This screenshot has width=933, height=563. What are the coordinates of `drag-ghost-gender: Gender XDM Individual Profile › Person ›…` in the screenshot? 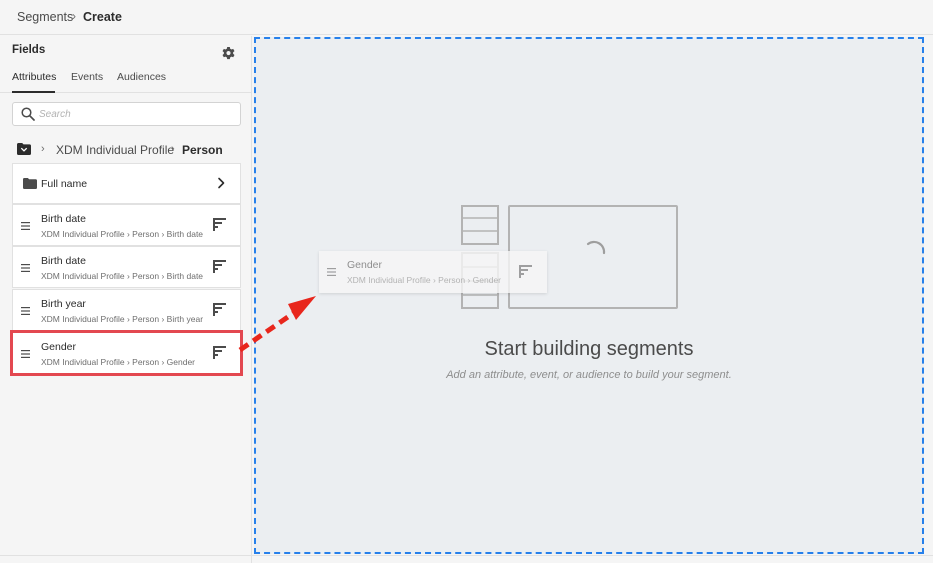 It's located at (433, 272).